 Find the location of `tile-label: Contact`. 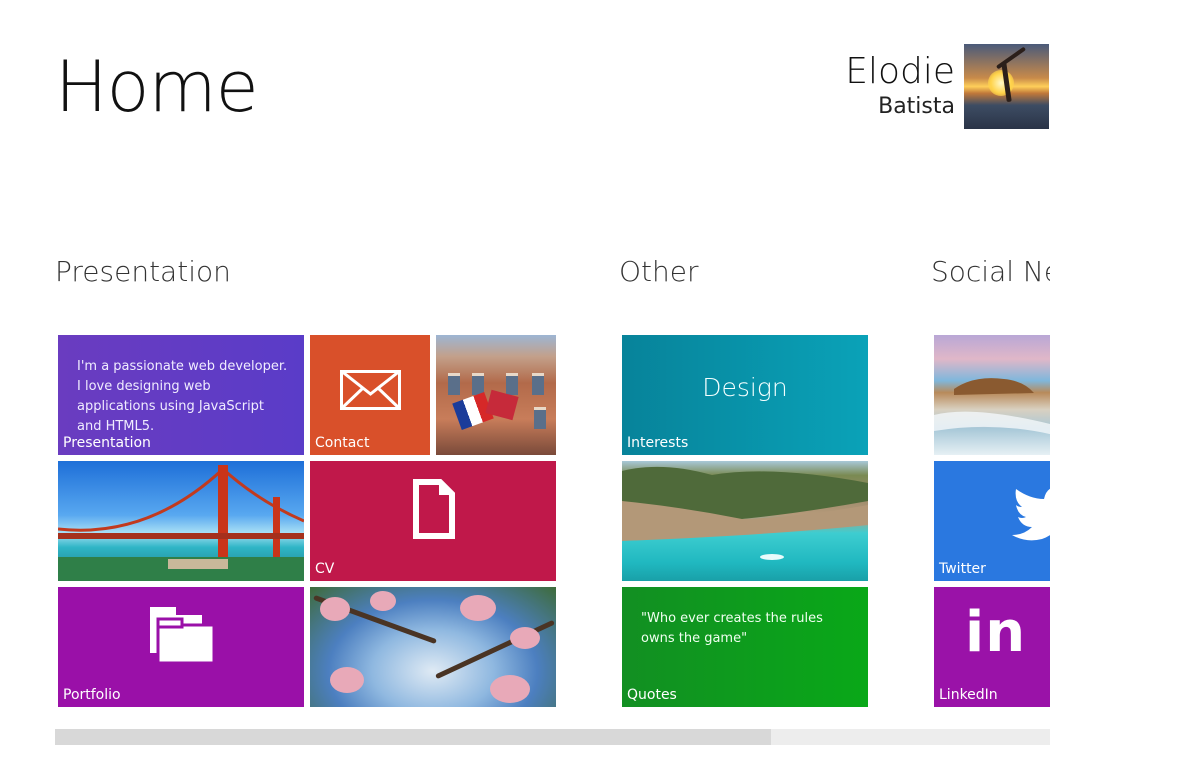

tile-label: Contact is located at coordinates (342, 443).